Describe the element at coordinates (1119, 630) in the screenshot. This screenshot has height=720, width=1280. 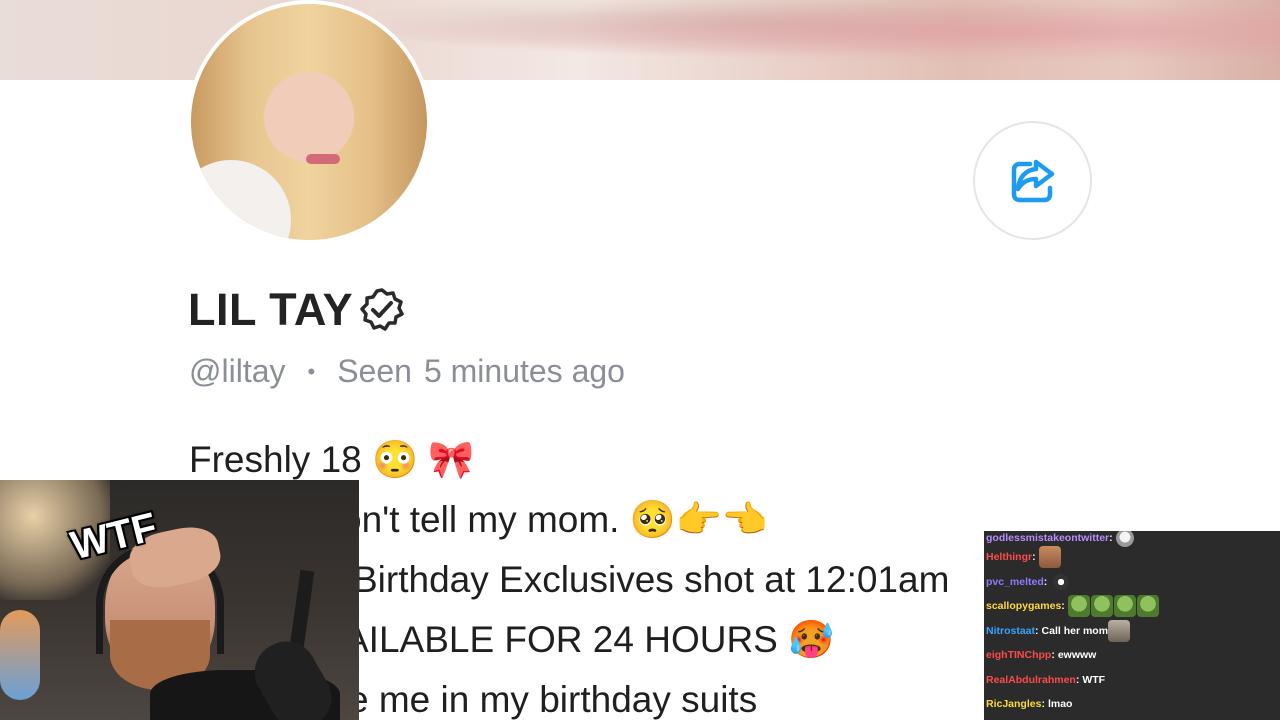
I see `emote-cat-icon` at that location.